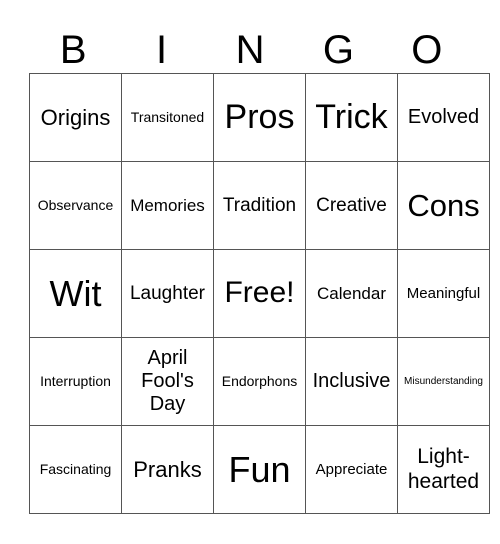 The width and height of the screenshot is (500, 544). What do you see at coordinates (351, 293) in the screenshot?
I see `bingo-cell: Calendar` at bounding box center [351, 293].